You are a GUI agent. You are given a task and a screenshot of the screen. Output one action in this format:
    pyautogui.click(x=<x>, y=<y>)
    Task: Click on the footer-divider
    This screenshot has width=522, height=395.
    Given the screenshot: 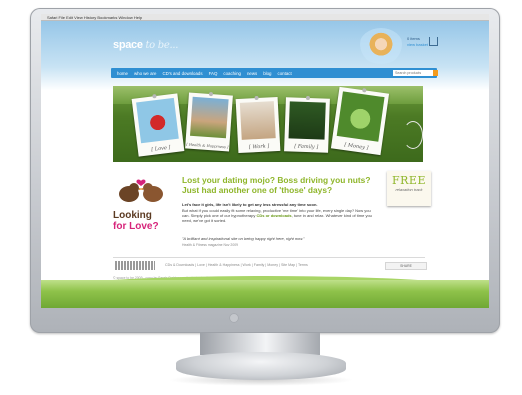 What is the action you would take?
    pyautogui.click(x=269, y=257)
    